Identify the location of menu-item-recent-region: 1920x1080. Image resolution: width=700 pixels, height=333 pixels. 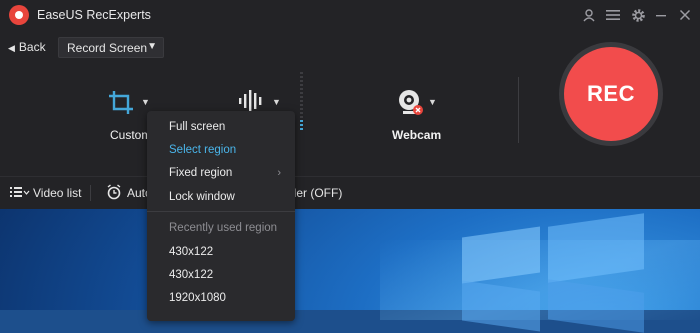
(197, 298).